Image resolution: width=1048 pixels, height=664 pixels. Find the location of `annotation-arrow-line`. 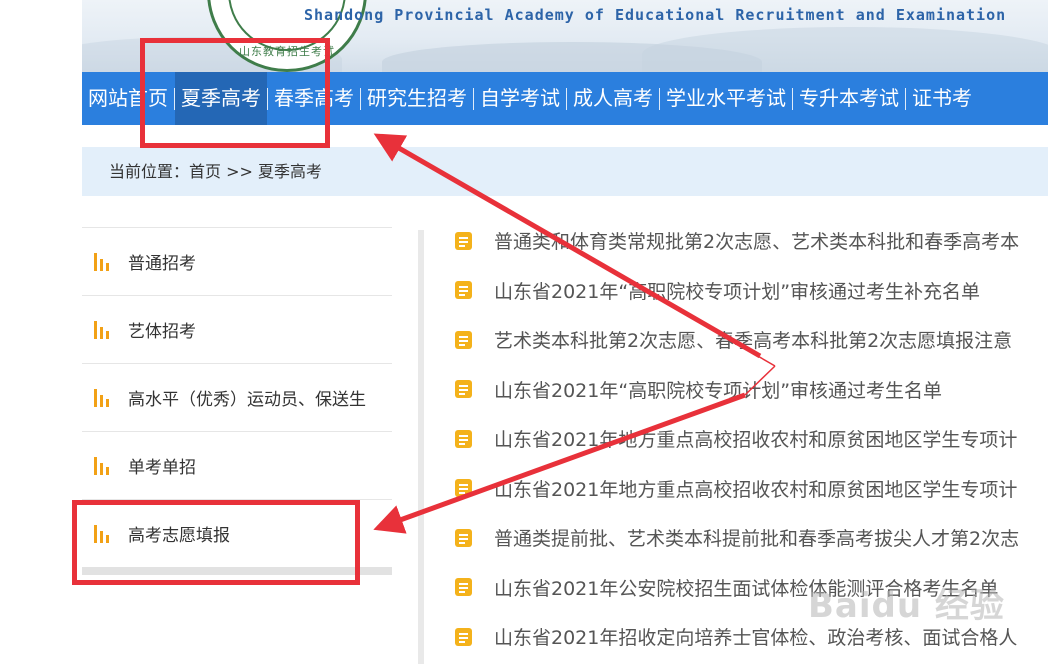

annotation-arrow-line is located at coordinates (760, 380).